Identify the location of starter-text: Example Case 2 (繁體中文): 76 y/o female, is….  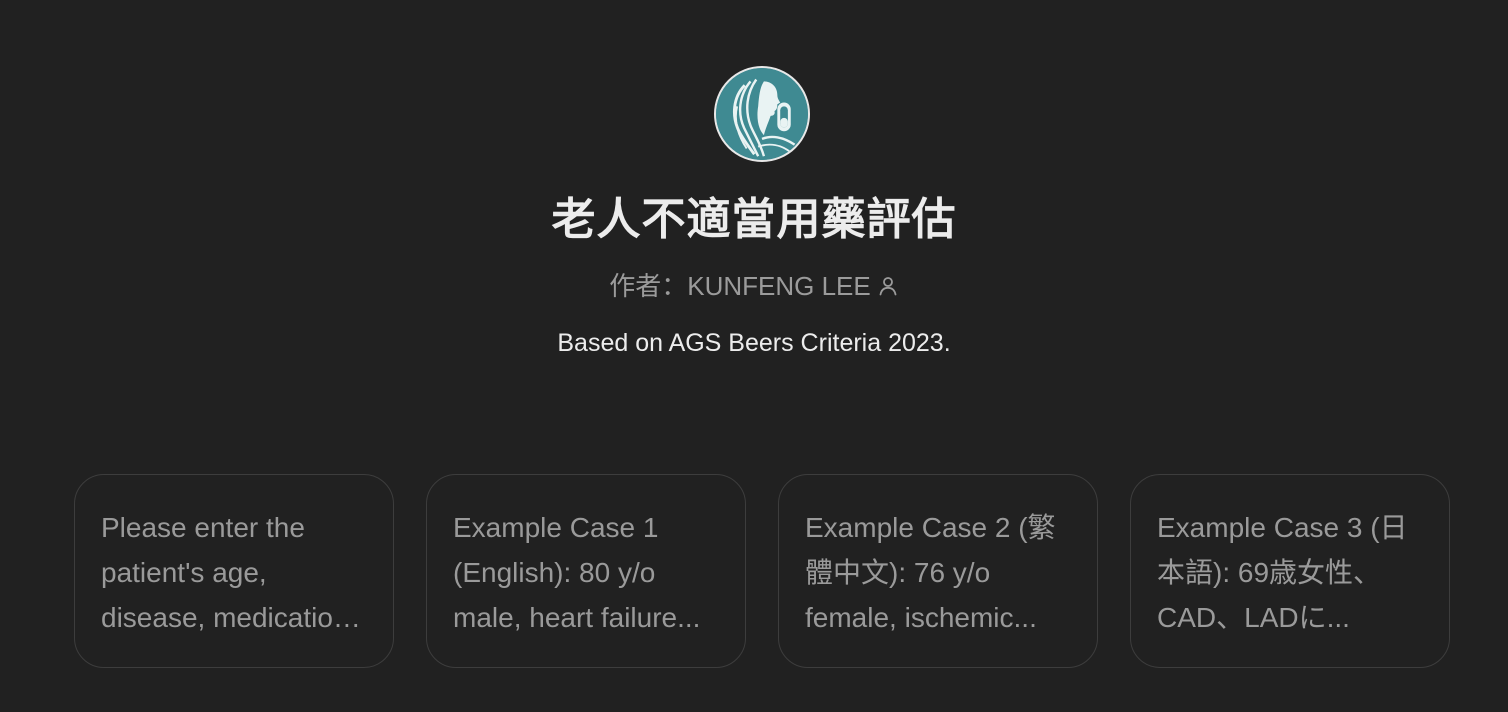
(930, 572).